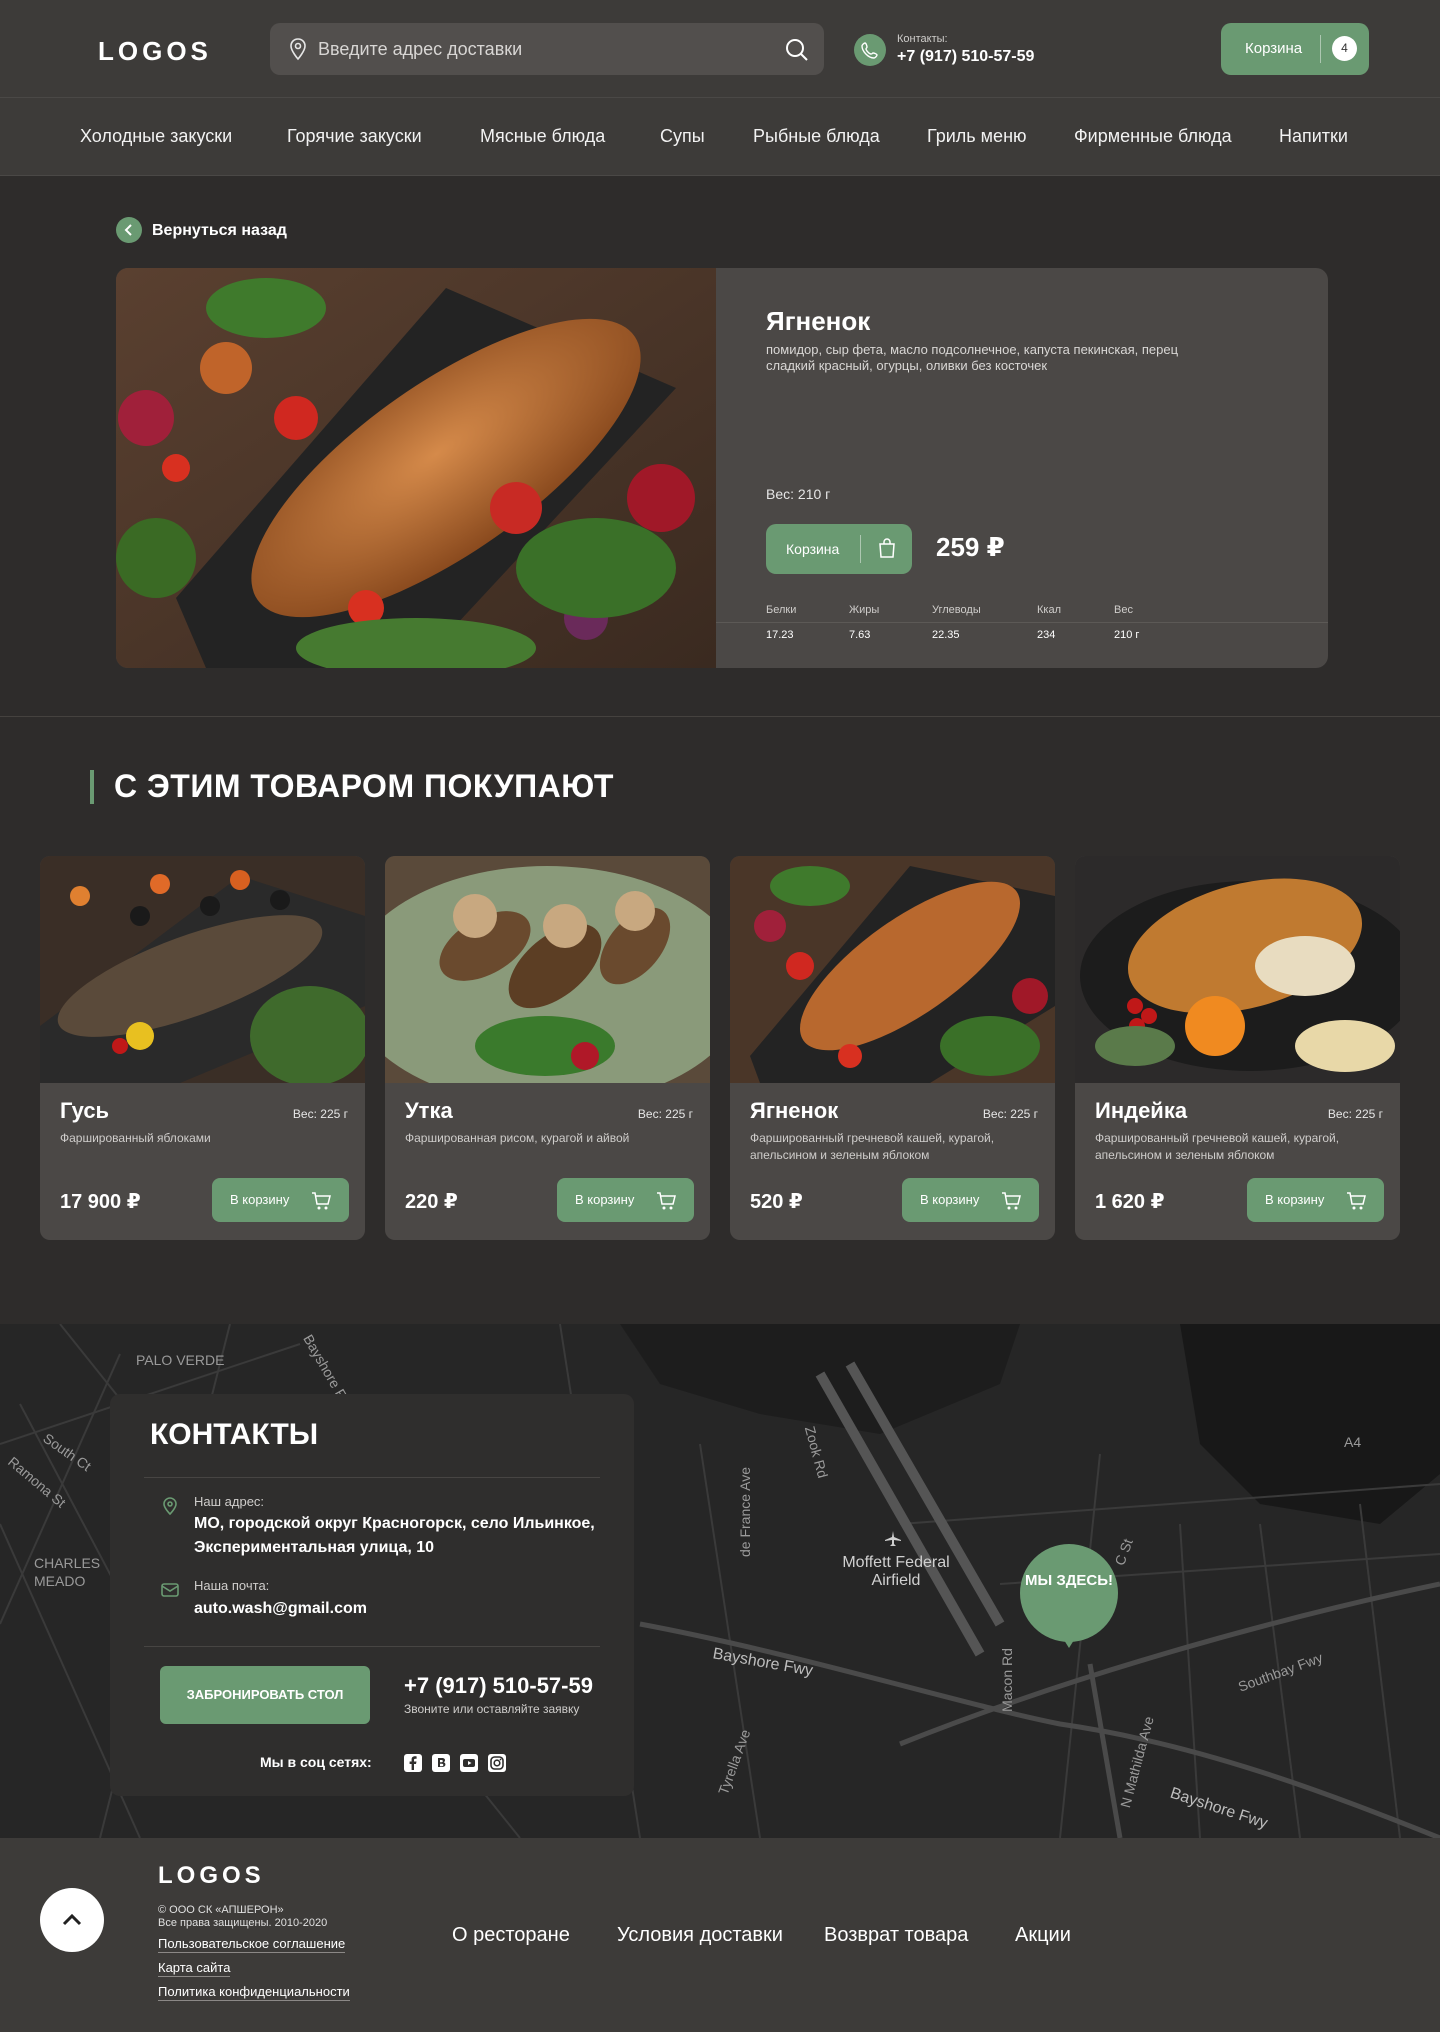 Image resolution: width=1440 pixels, height=2032 pixels. What do you see at coordinates (1127, 635) in the screenshot?
I see `nutrition-value: 210 г` at bounding box center [1127, 635].